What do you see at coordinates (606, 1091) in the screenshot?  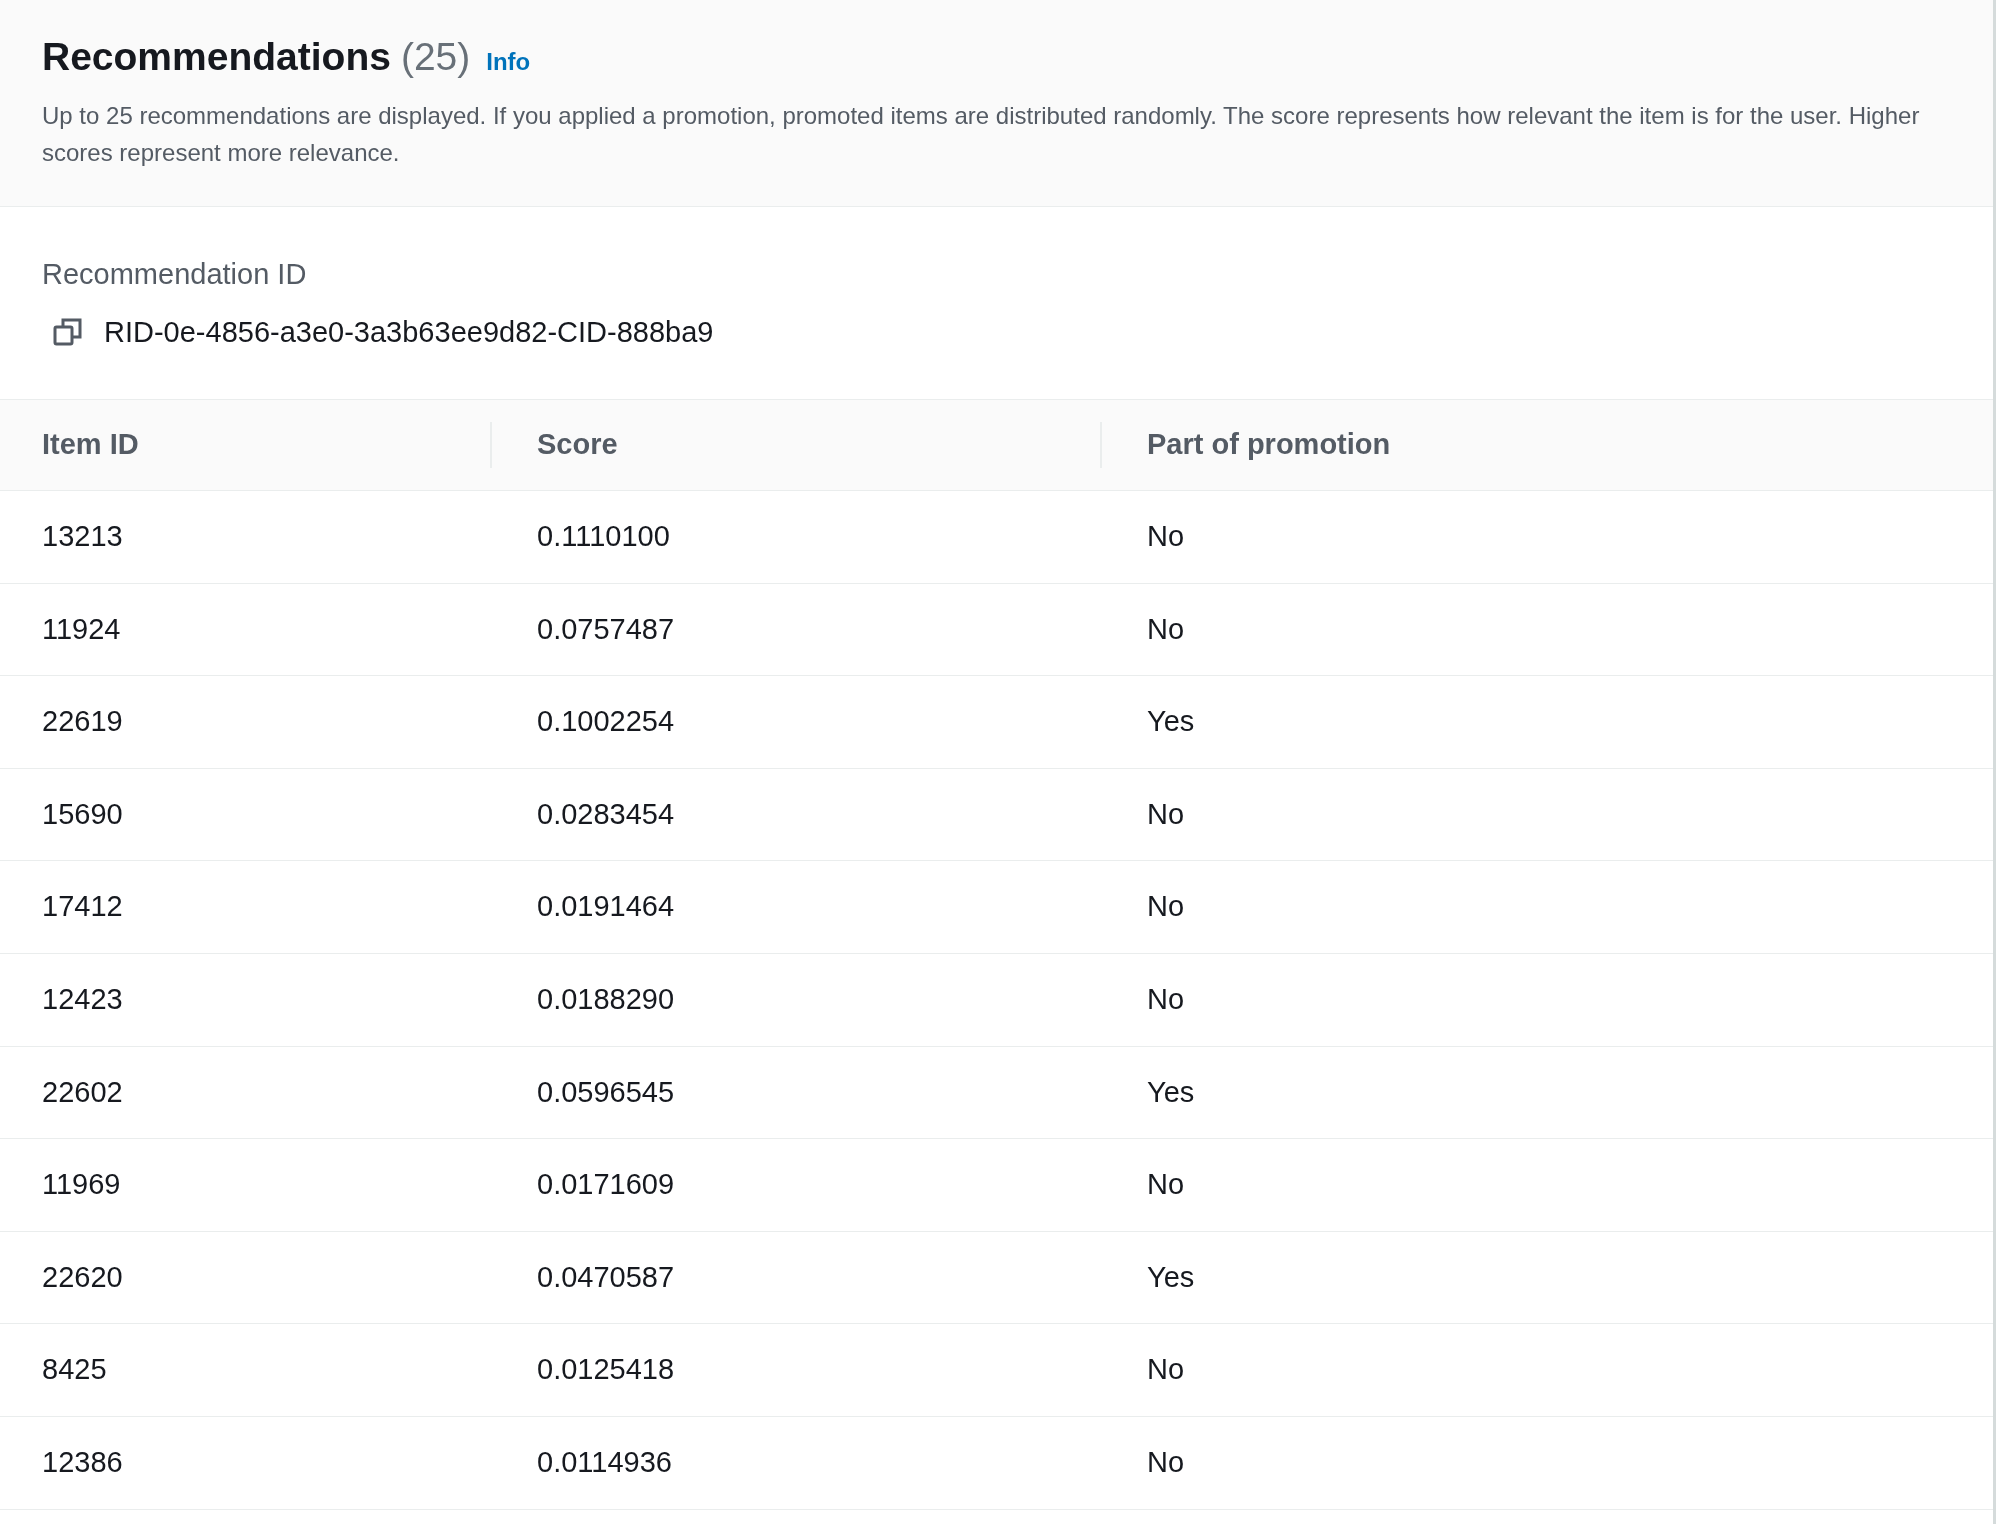 I see `table-cell: 0.0596545` at bounding box center [606, 1091].